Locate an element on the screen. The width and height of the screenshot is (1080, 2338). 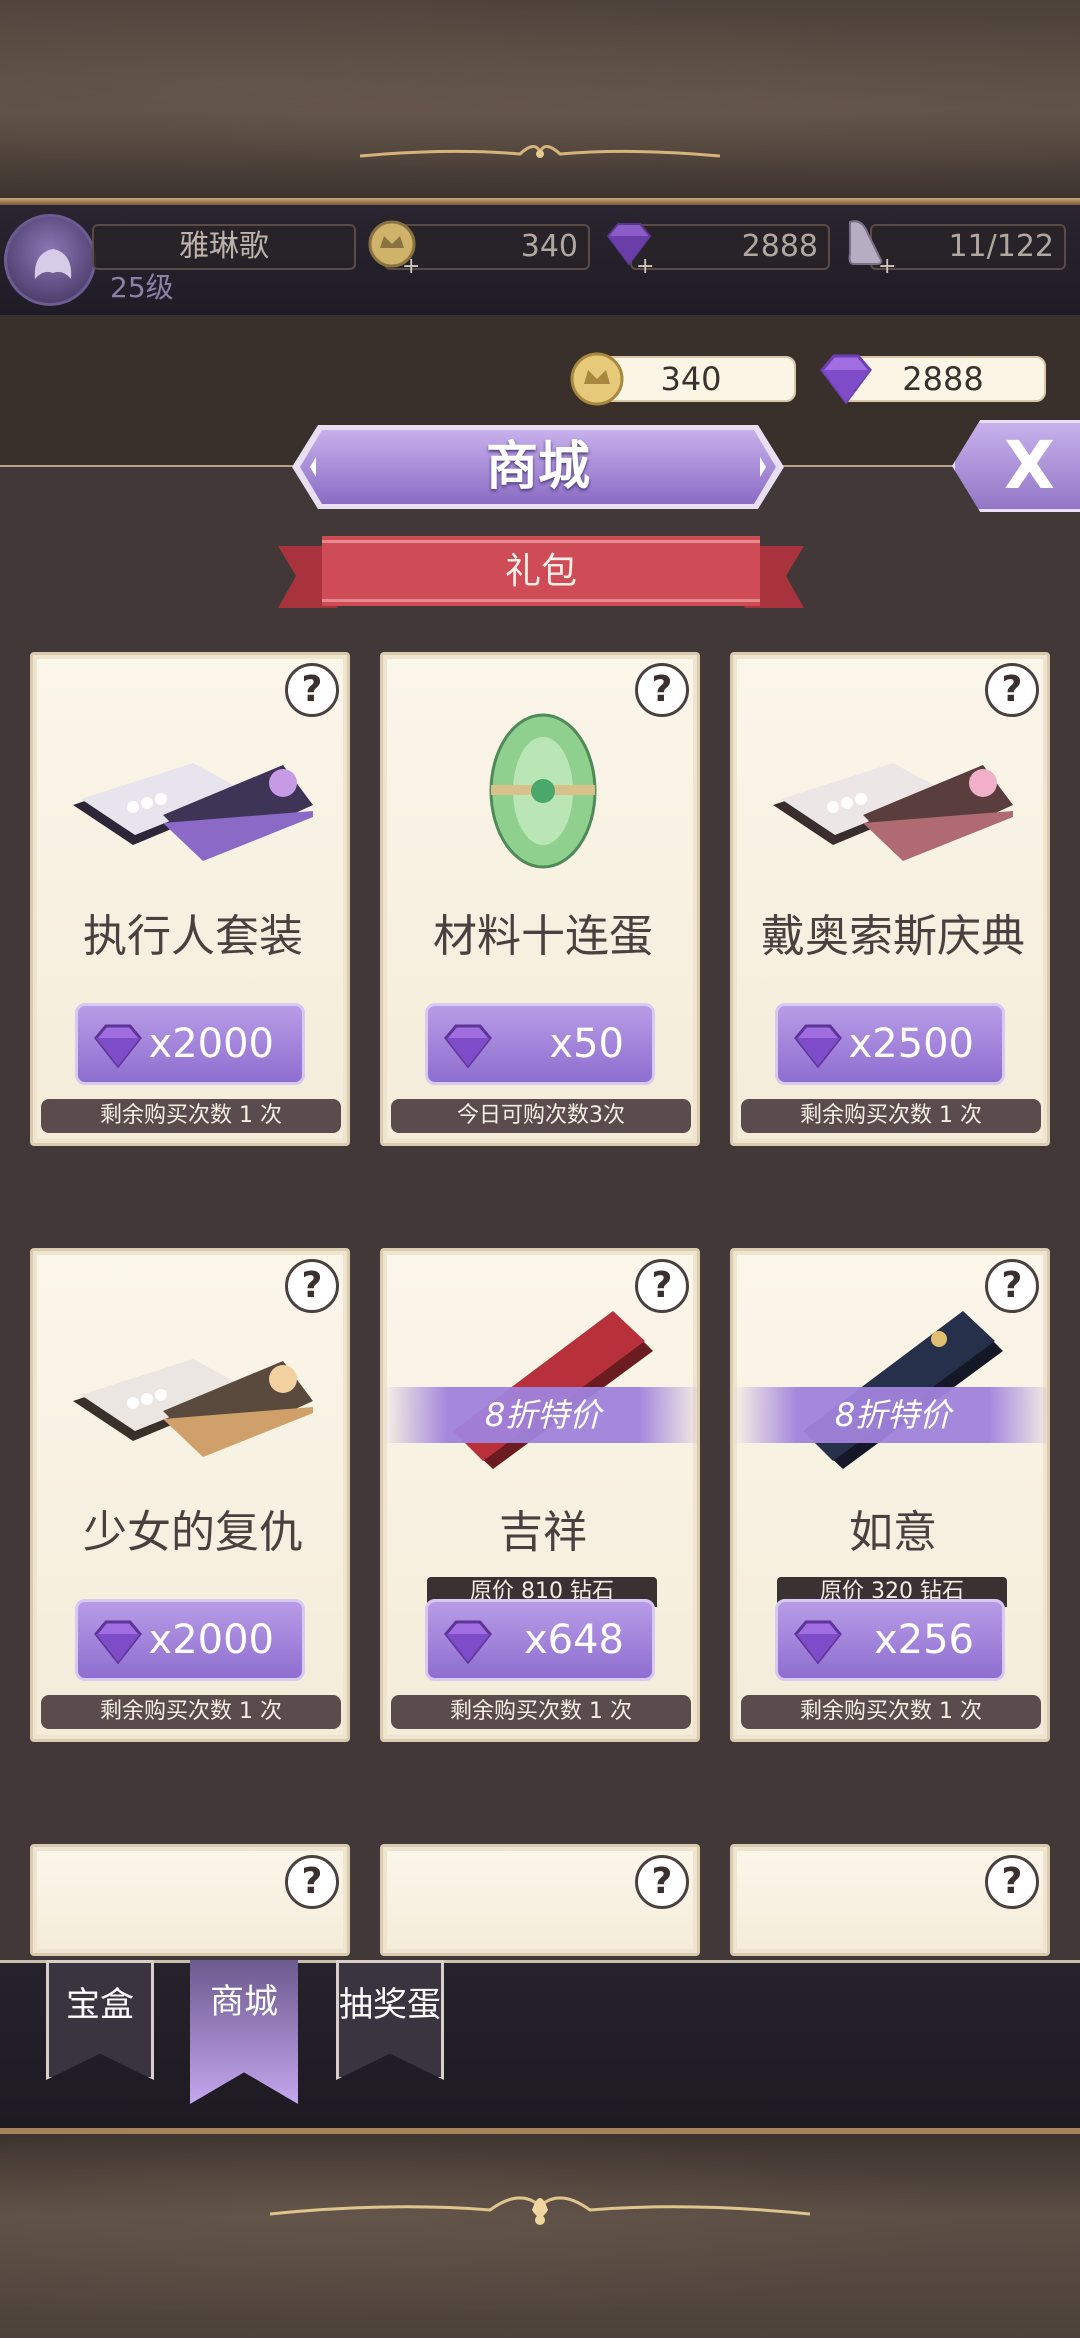
egg-icon is located at coordinates (543, 791).